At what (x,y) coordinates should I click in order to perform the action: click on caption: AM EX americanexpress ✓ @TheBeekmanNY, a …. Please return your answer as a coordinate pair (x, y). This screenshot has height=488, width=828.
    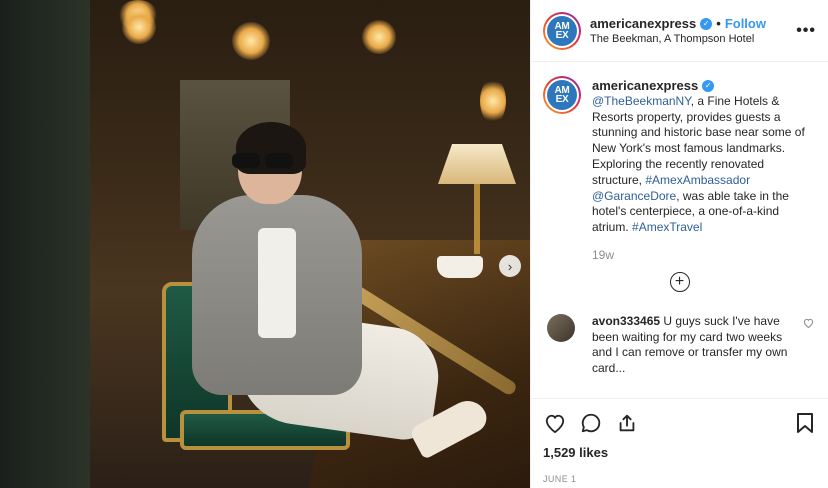
    Looking at the image, I should click on (679, 170).